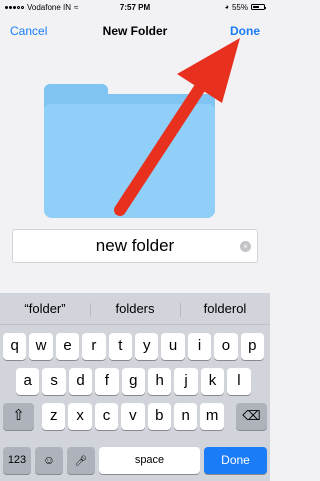 The height and width of the screenshot is (481, 320). I want to click on key-r: r, so click(94, 346).